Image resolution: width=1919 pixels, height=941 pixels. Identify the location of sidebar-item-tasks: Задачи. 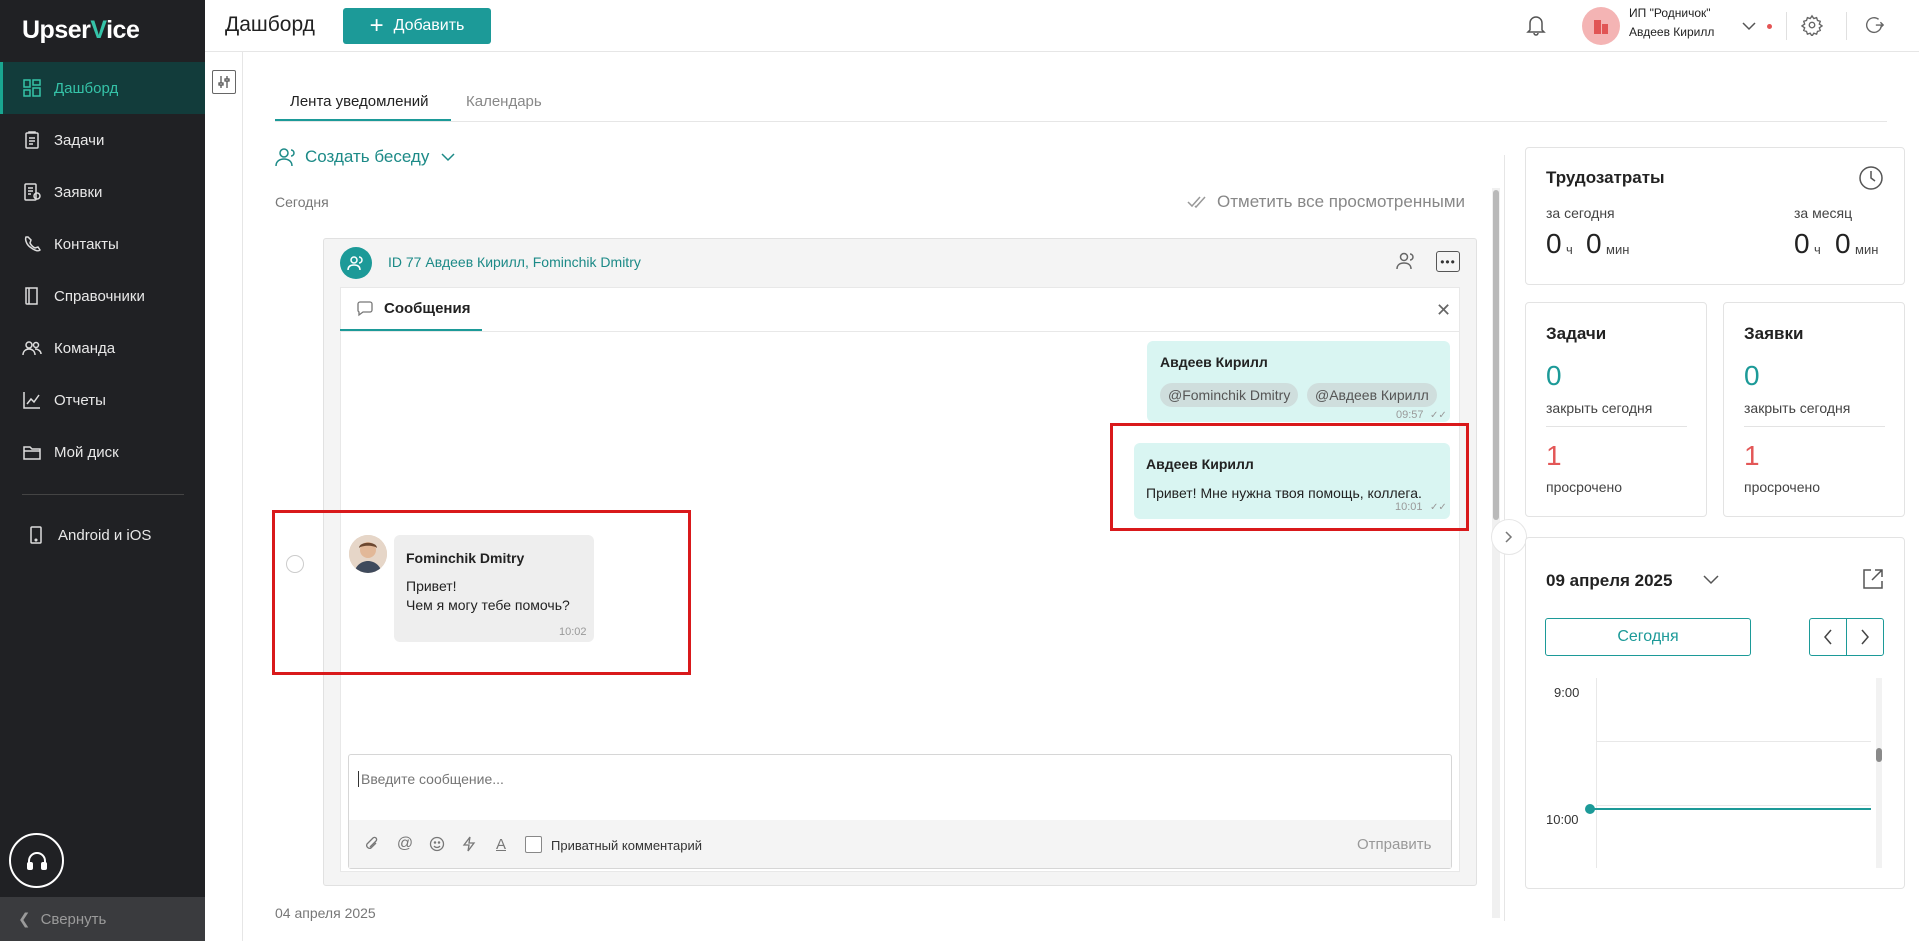
(102, 140).